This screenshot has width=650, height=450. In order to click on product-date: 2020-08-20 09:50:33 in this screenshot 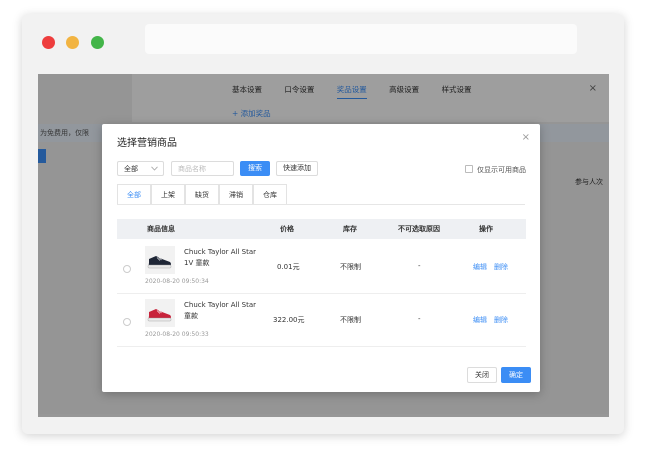, I will do `click(177, 334)`.